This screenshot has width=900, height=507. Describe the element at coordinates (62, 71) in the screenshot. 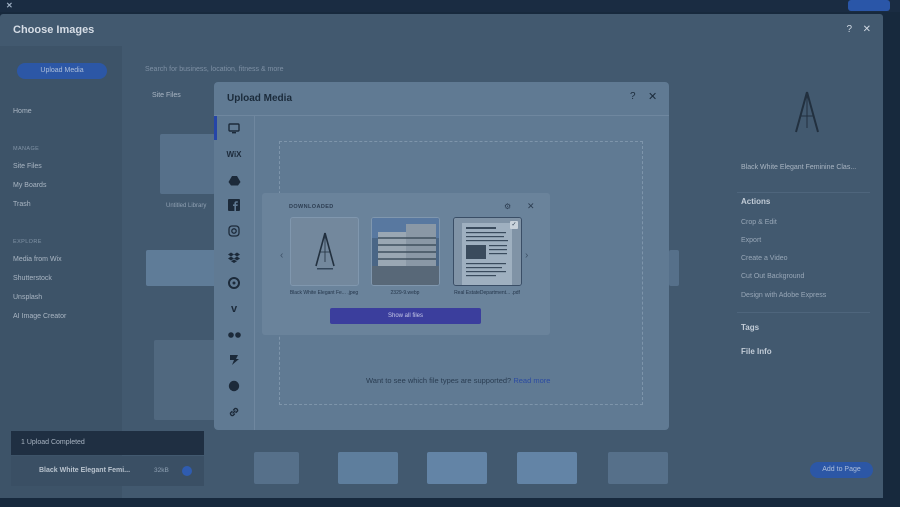

I see `upload-media-button: Upload Media` at that location.